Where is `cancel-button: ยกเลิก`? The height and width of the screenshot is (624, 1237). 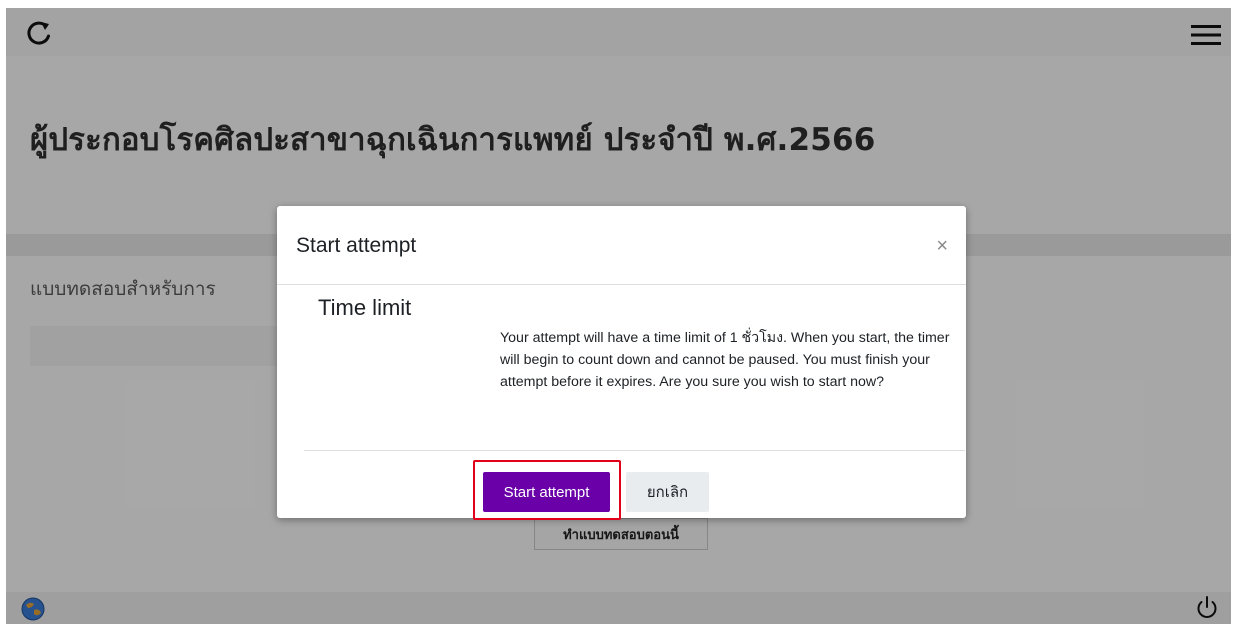
cancel-button: ยกเลิก is located at coordinates (667, 492).